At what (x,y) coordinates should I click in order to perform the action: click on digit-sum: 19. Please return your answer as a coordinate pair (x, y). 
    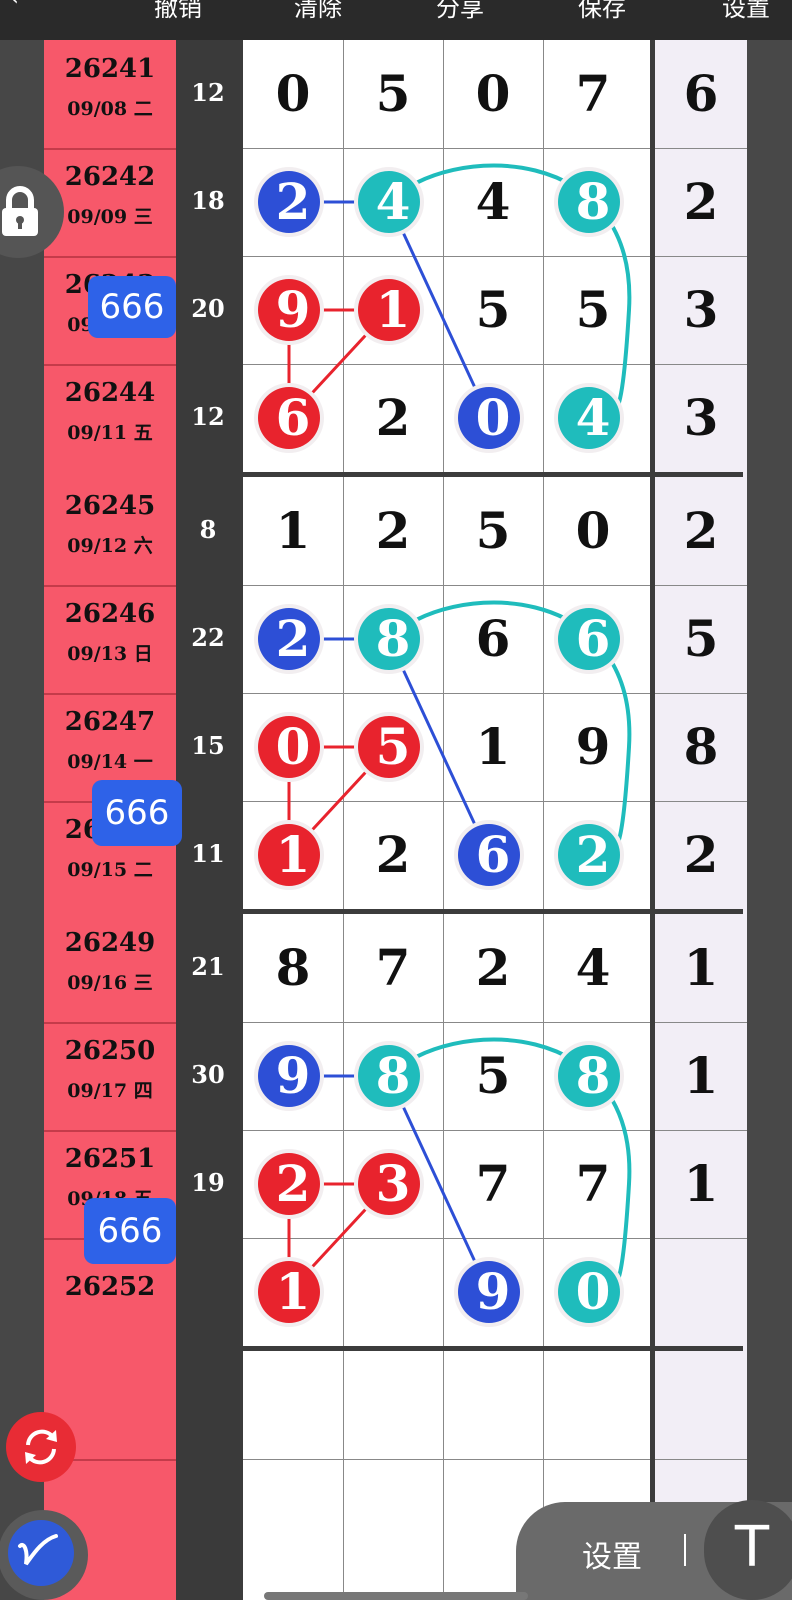
    Looking at the image, I should click on (208, 1182).